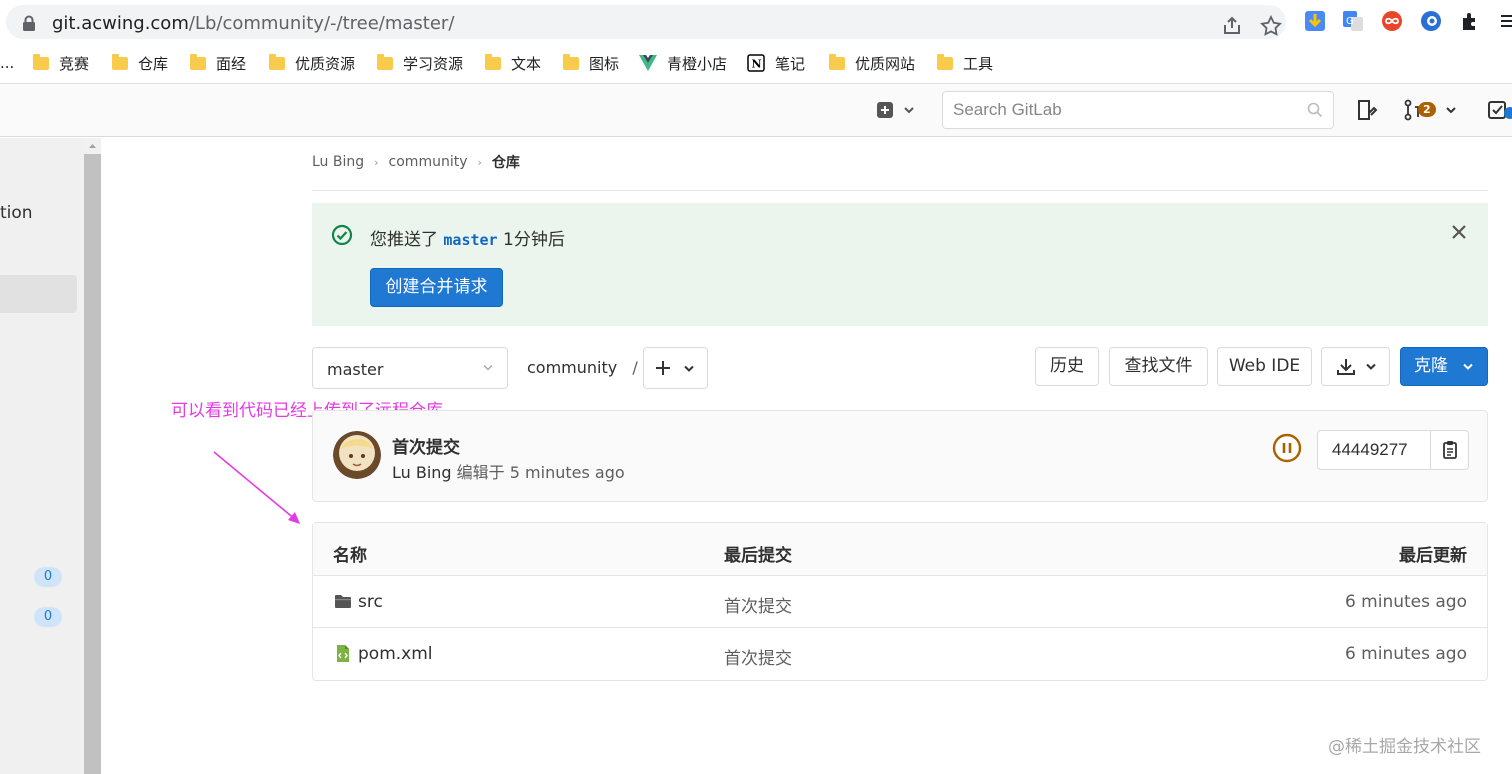 The image size is (1512, 774). Describe the element at coordinates (1367, 110) in the screenshot. I see `issues-icon` at that location.